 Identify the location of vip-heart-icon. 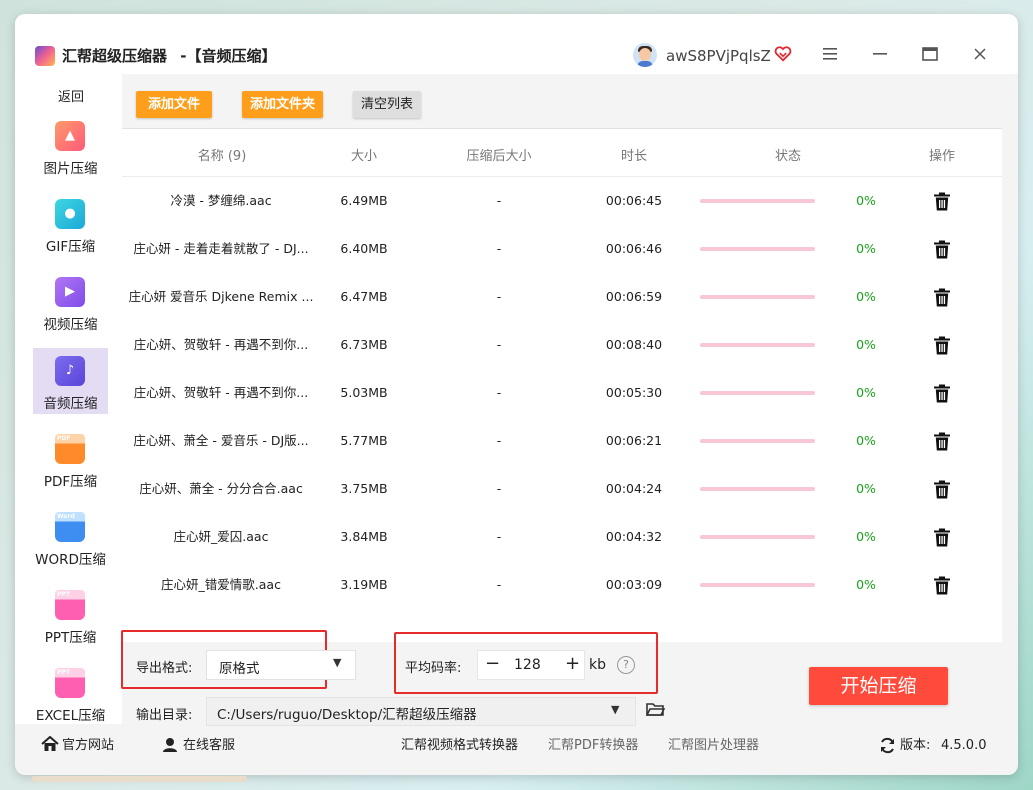
(783, 54).